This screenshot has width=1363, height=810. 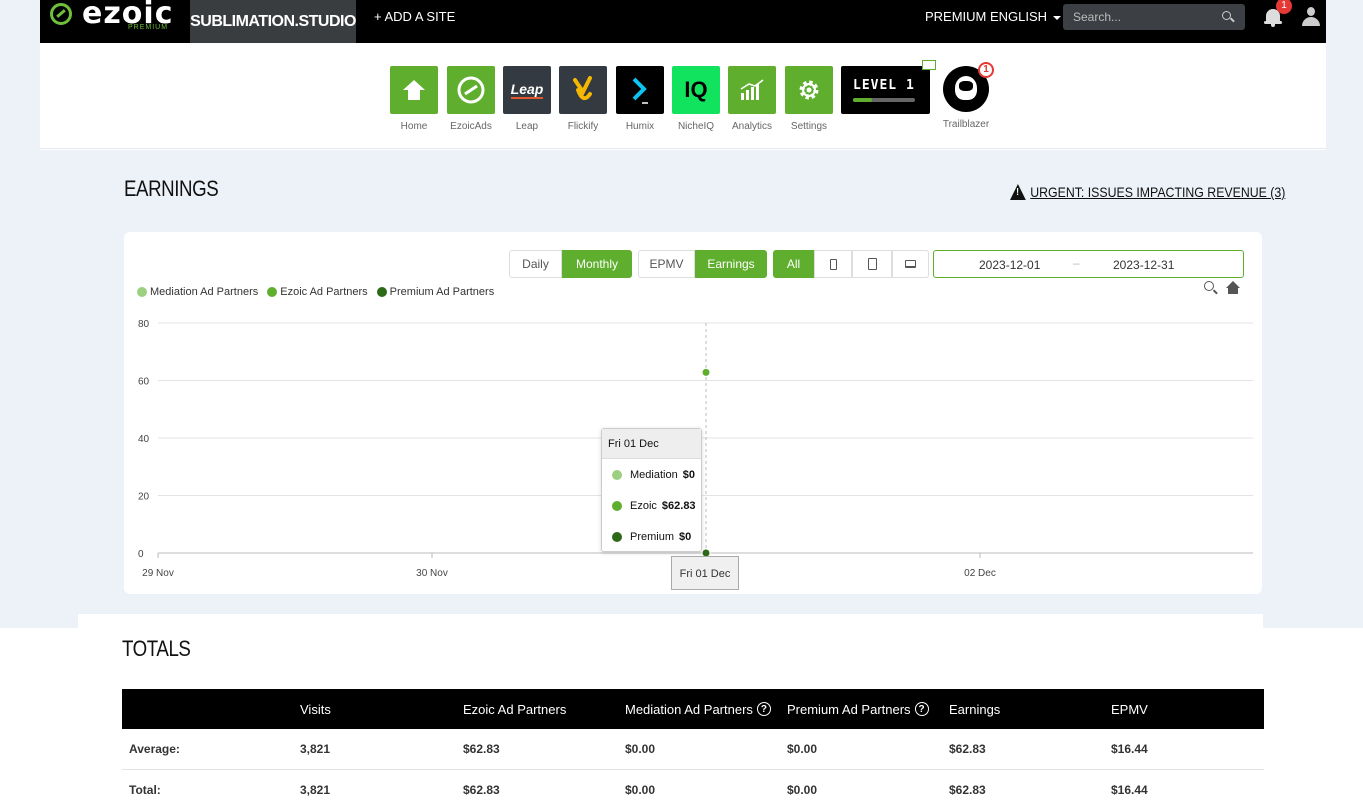 What do you see at coordinates (123, 21) in the screenshot?
I see `ezoic-logo: ezoic PREMIUM` at bounding box center [123, 21].